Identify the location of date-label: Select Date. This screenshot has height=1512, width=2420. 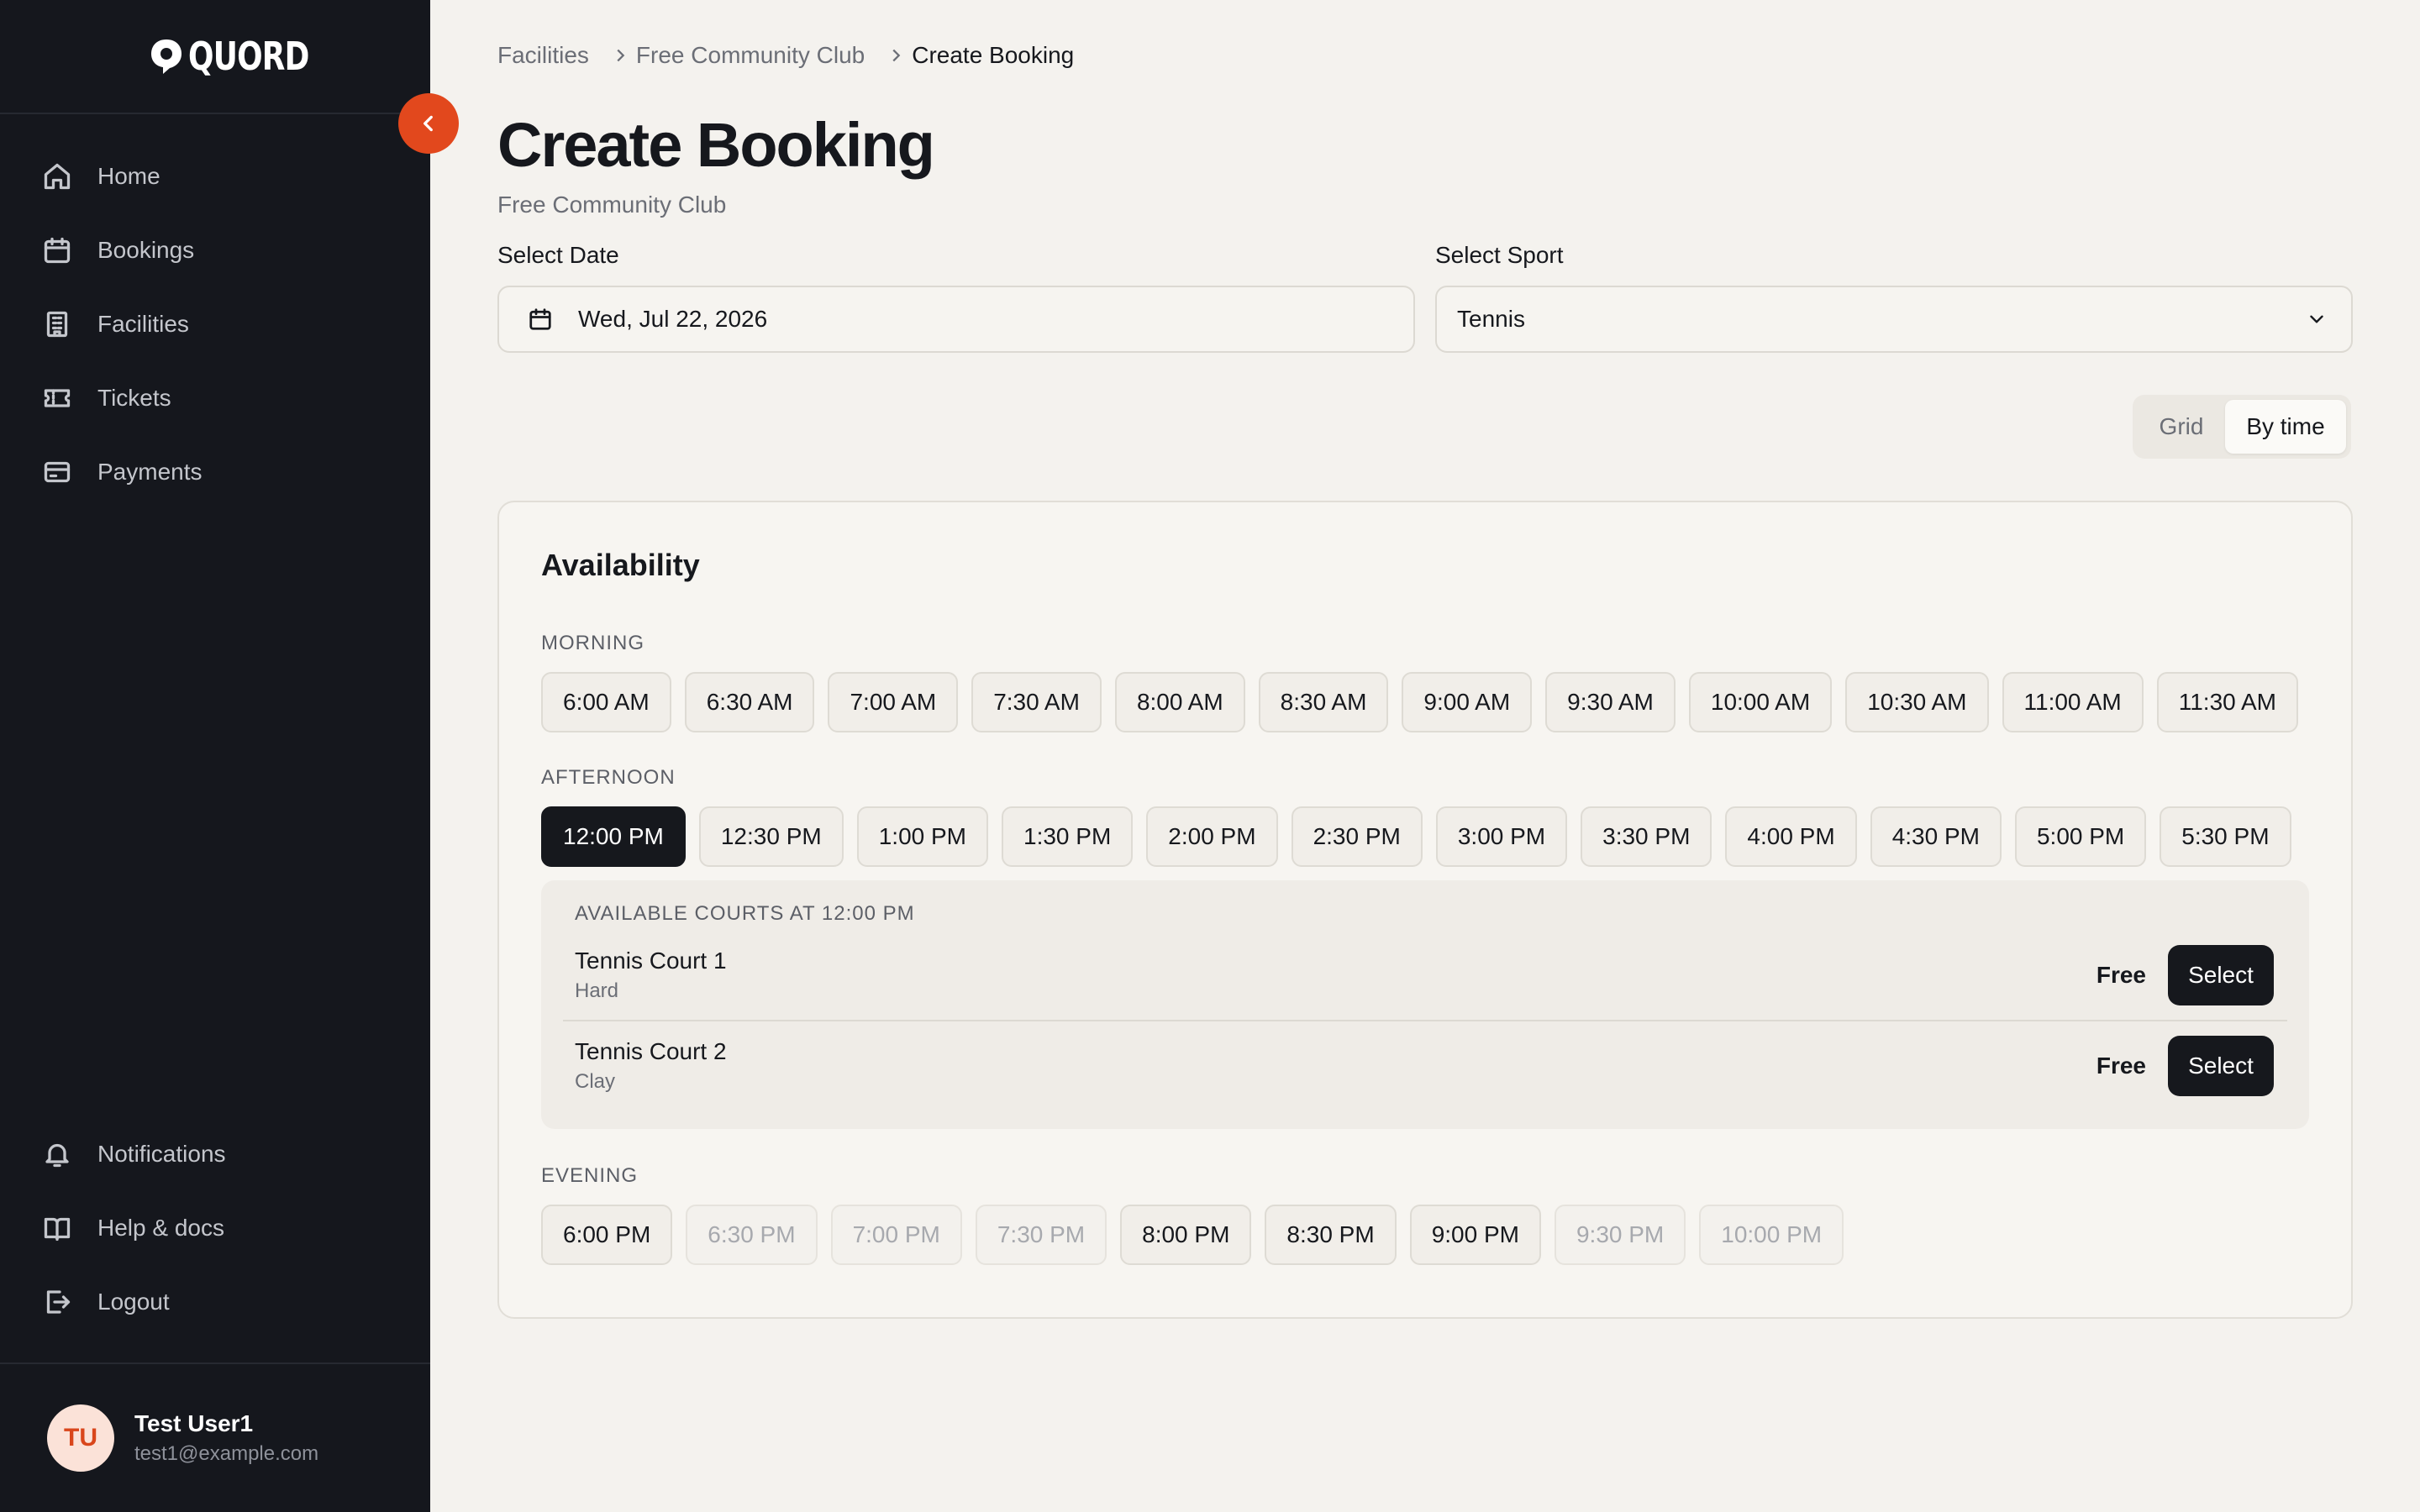
(558, 255).